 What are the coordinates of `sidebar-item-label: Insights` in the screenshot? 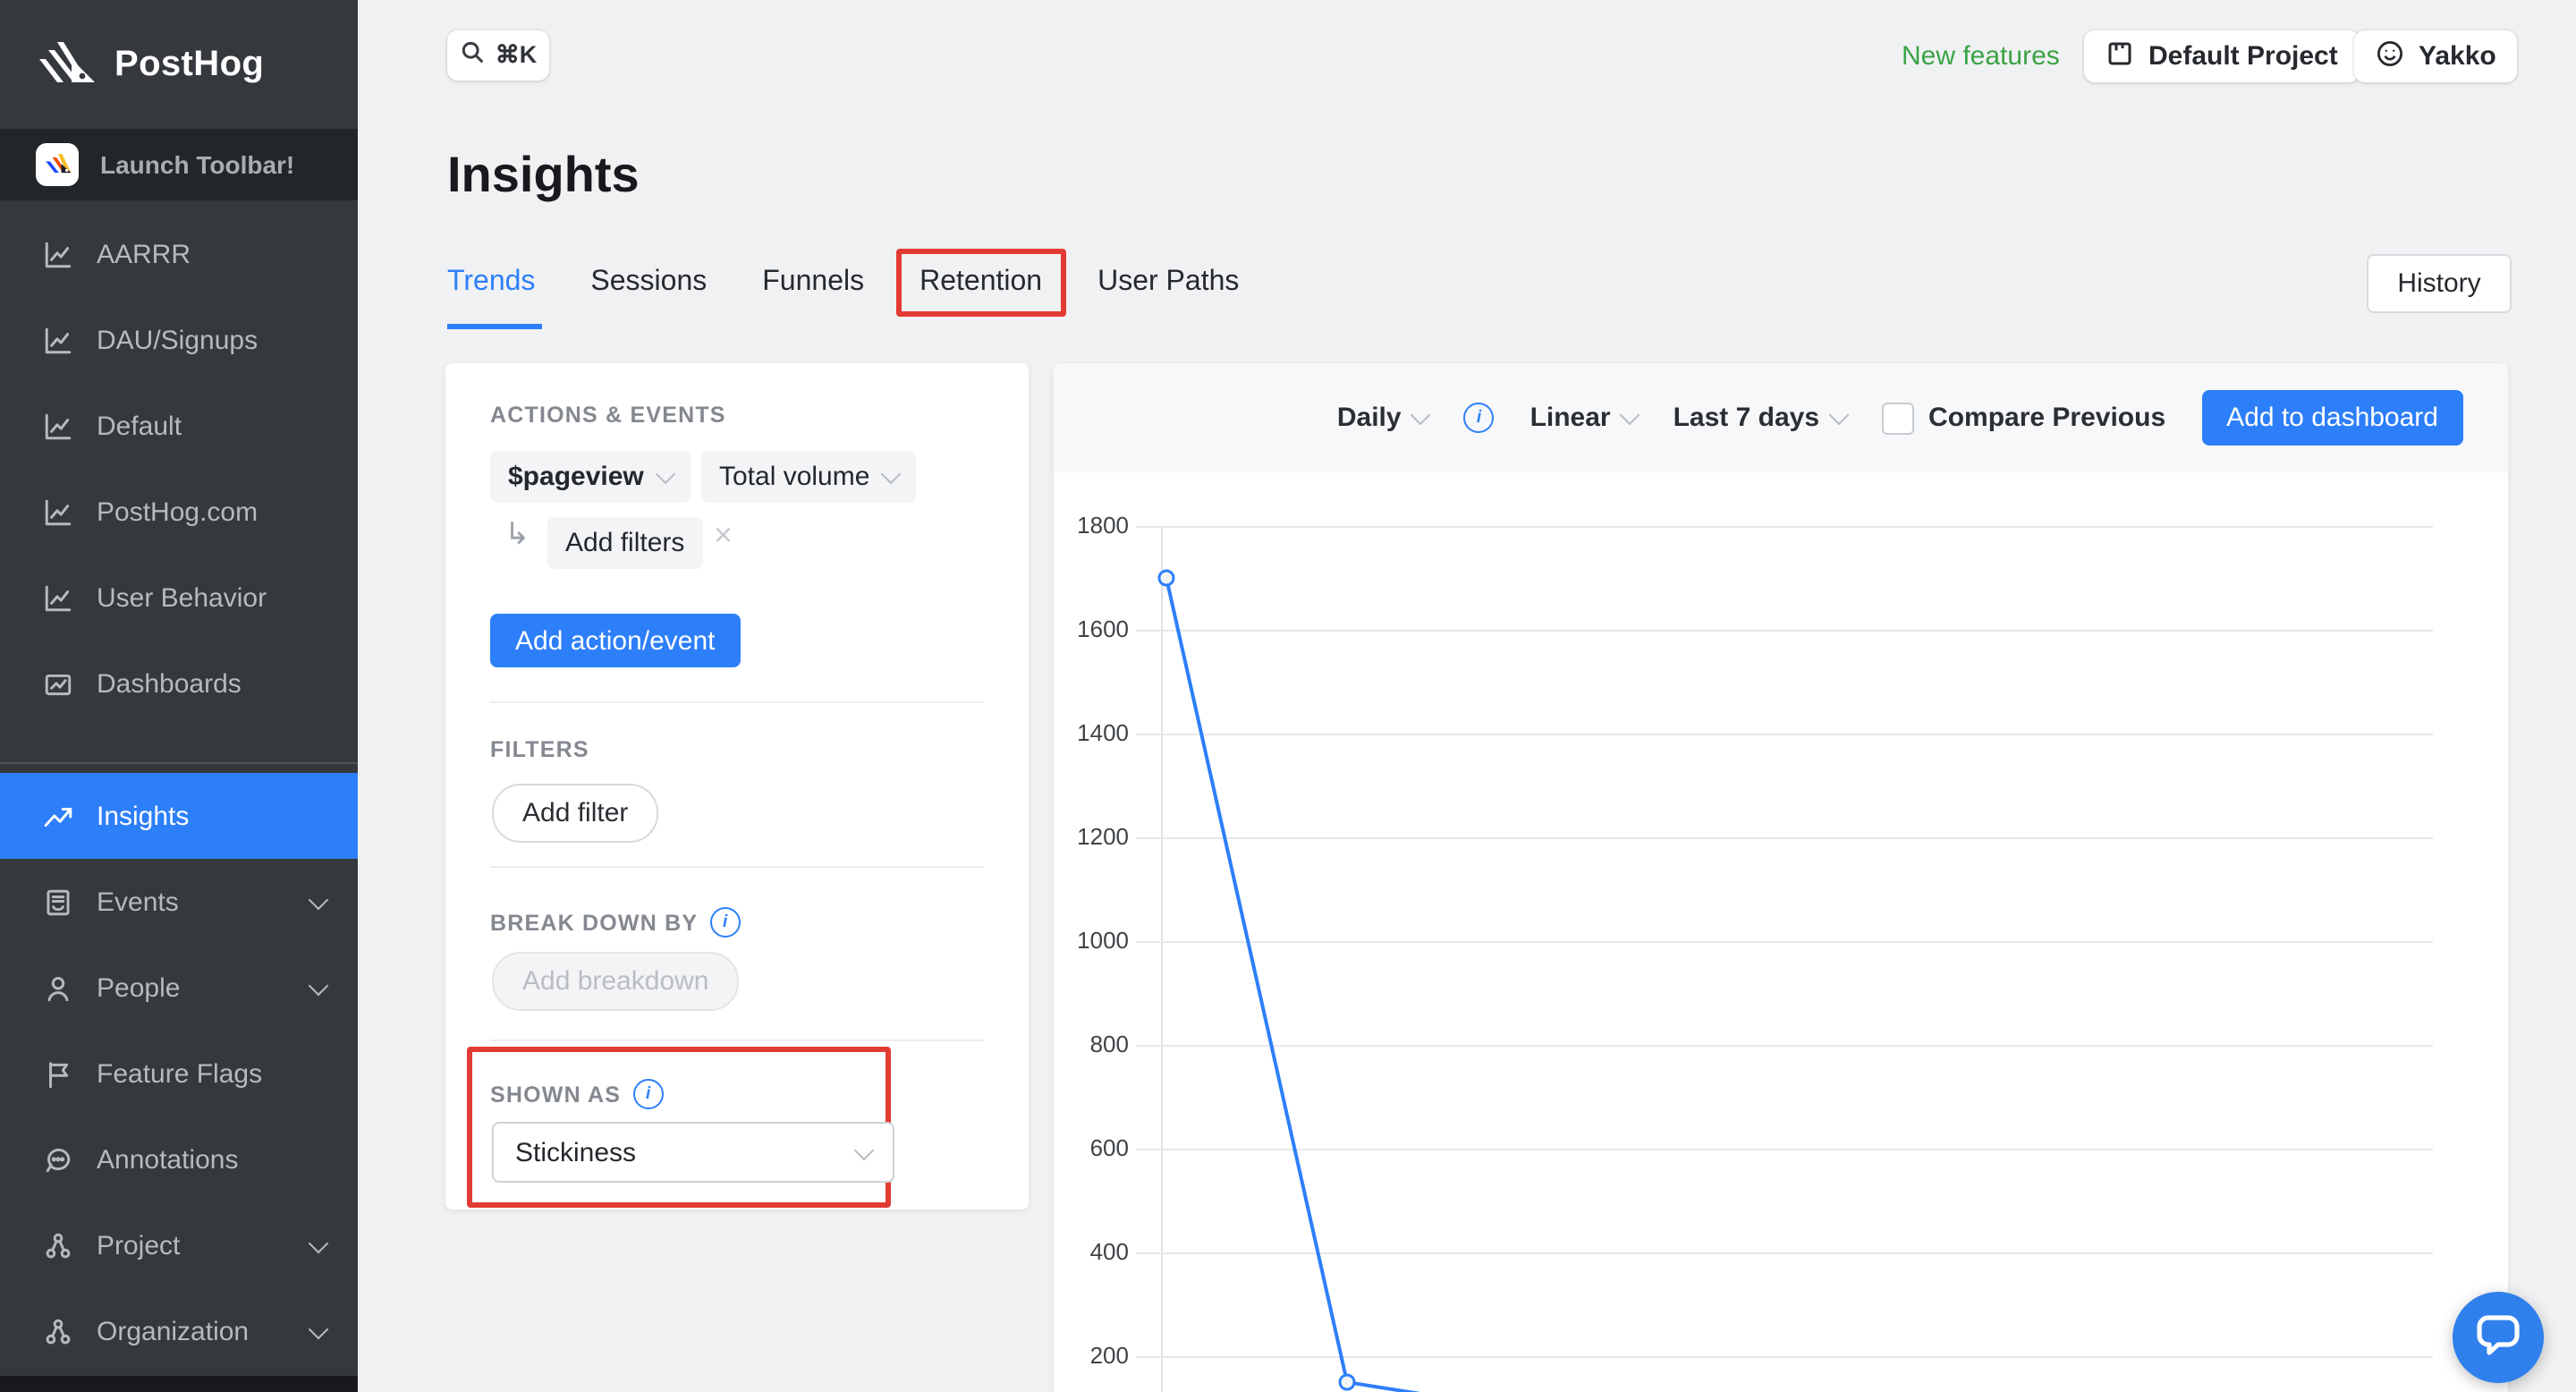 It's located at (143, 816).